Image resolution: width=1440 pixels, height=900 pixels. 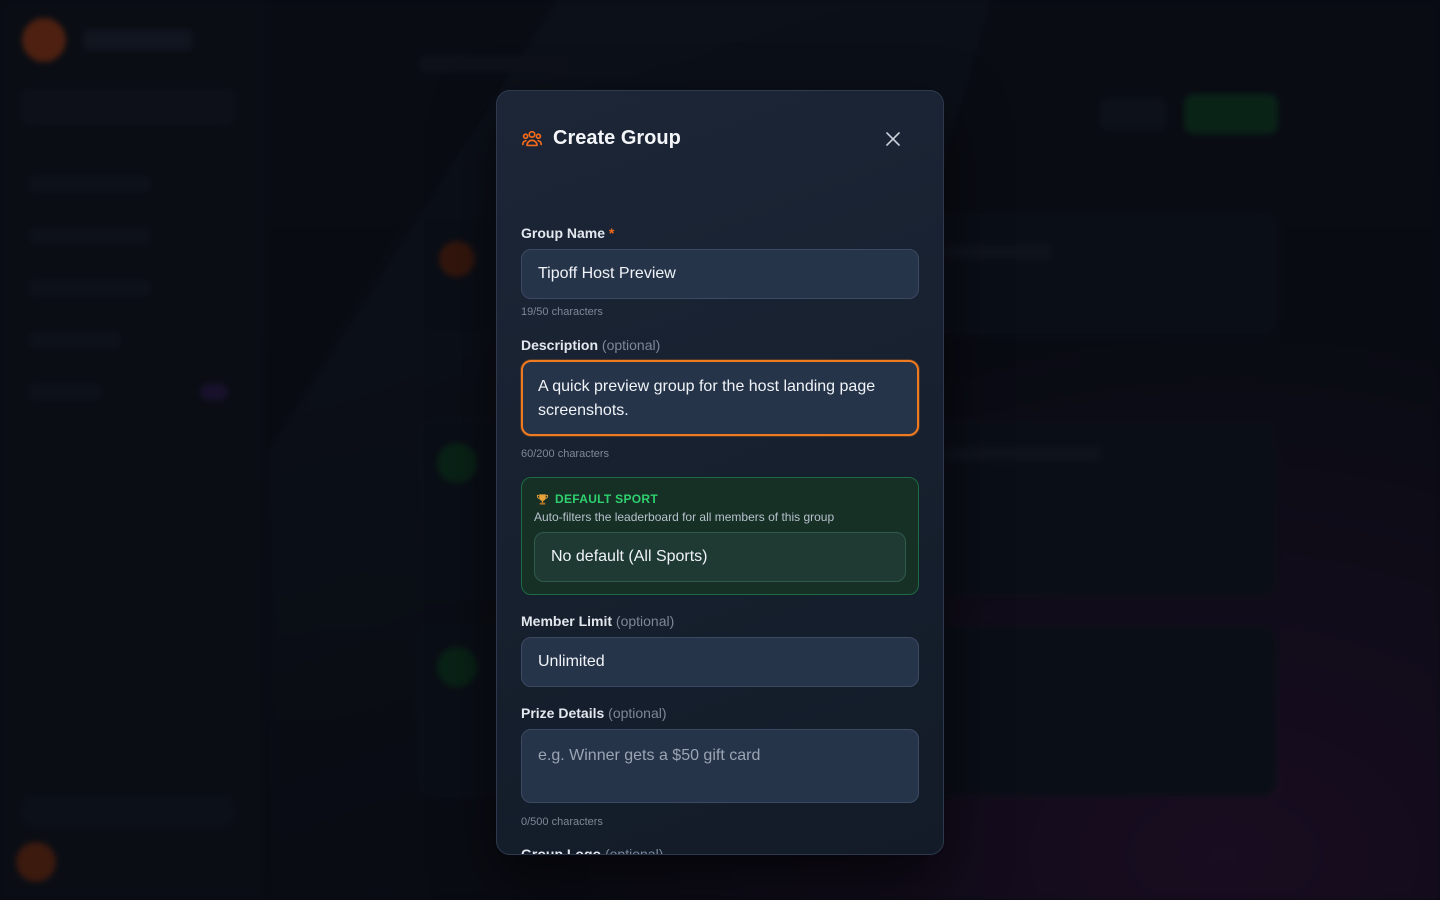 I want to click on prize-details-label: Prize Details (optional), so click(x=594, y=713).